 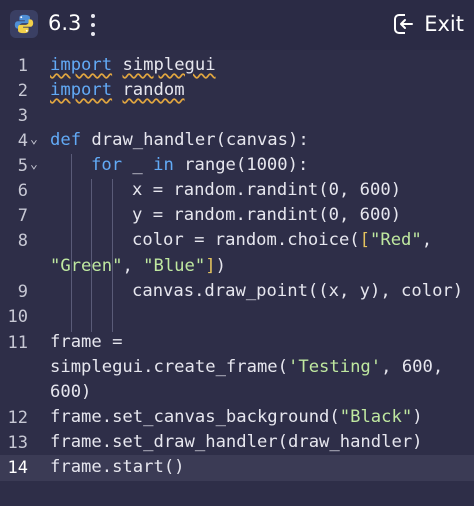 I want to click on indent-guide, so click(x=71, y=243).